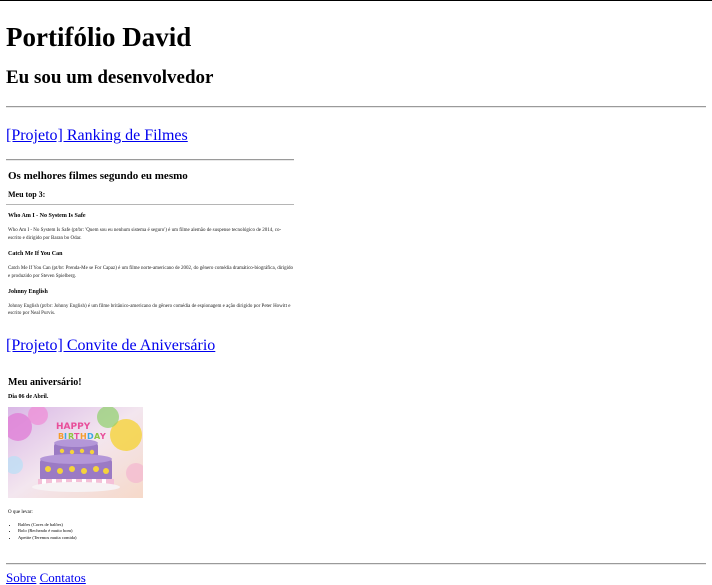 This screenshot has height=585, width=712. Describe the element at coordinates (63, 577) in the screenshot. I see `footer-link-contatos: Contatos` at that location.